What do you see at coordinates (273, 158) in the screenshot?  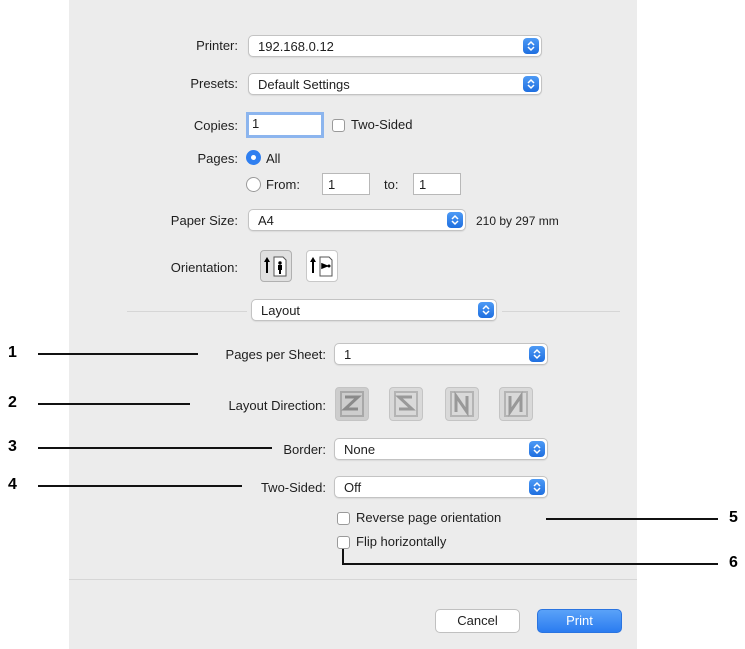 I see `pages-all-label: All` at bounding box center [273, 158].